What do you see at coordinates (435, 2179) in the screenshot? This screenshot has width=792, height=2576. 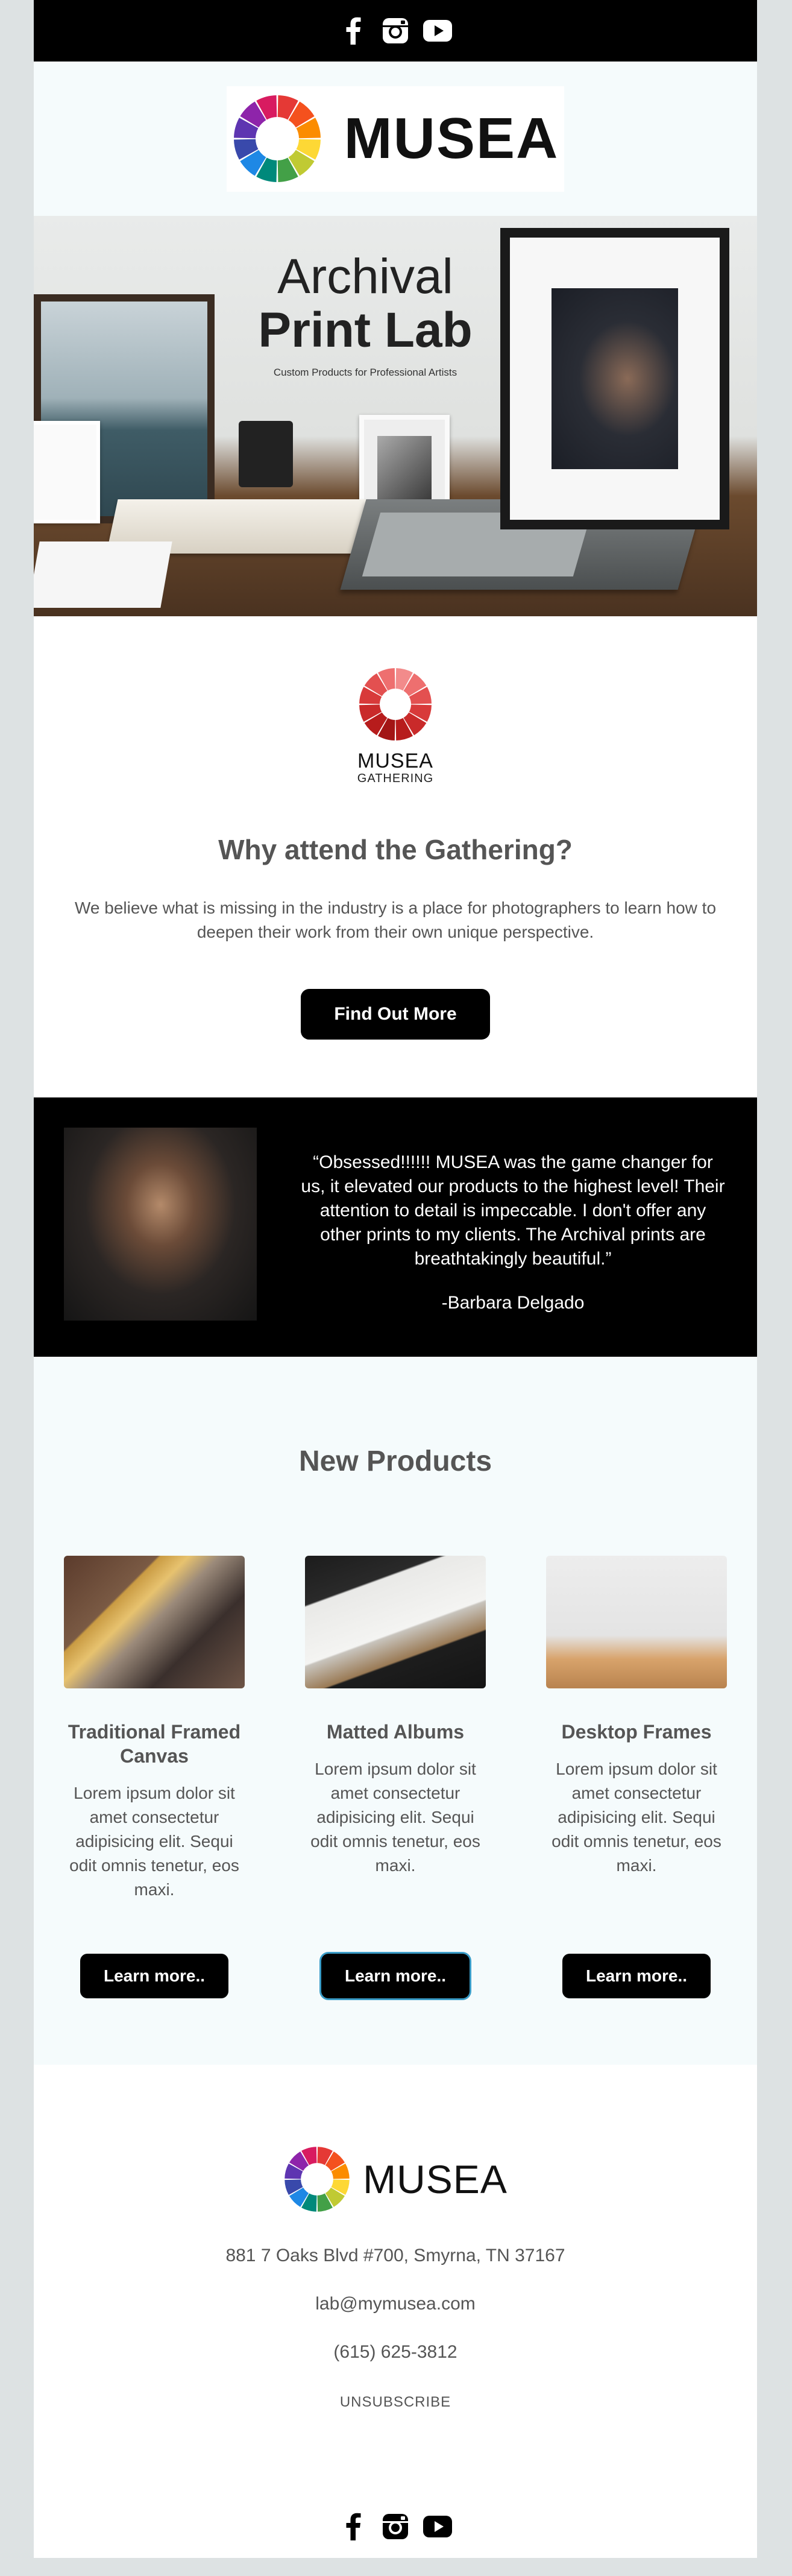 I see `footer-brand: MUSEA` at bounding box center [435, 2179].